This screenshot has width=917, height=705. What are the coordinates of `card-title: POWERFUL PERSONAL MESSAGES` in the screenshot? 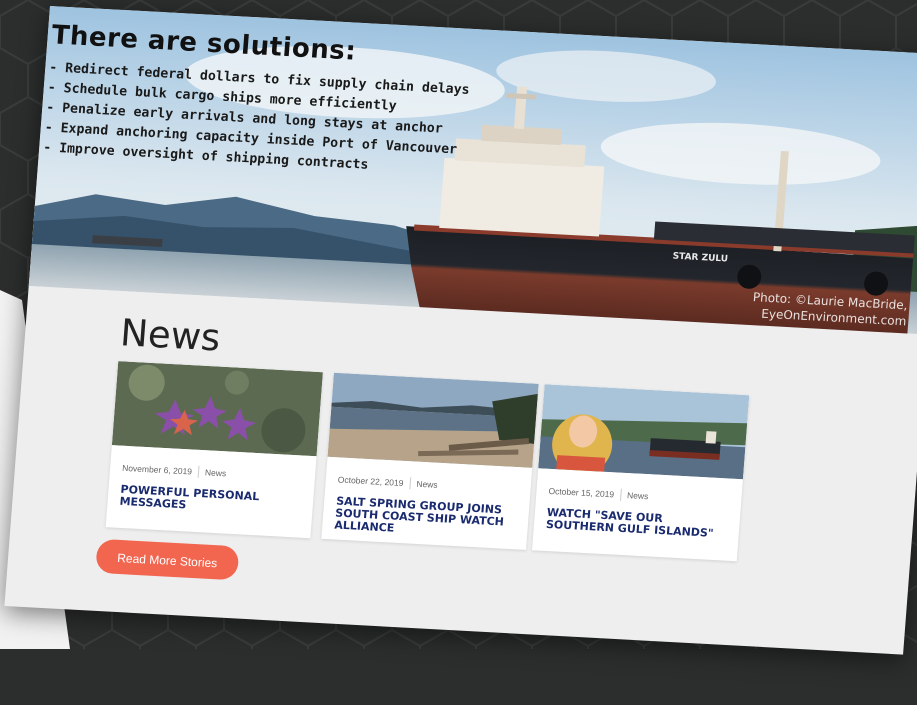 It's located at (210, 500).